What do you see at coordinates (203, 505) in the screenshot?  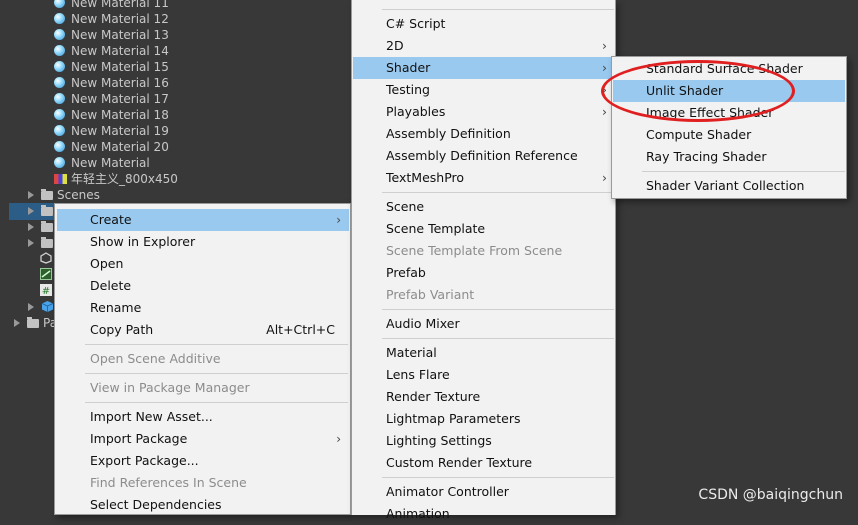 I see `menu-item-select-dependencies: Select Dependencies` at bounding box center [203, 505].